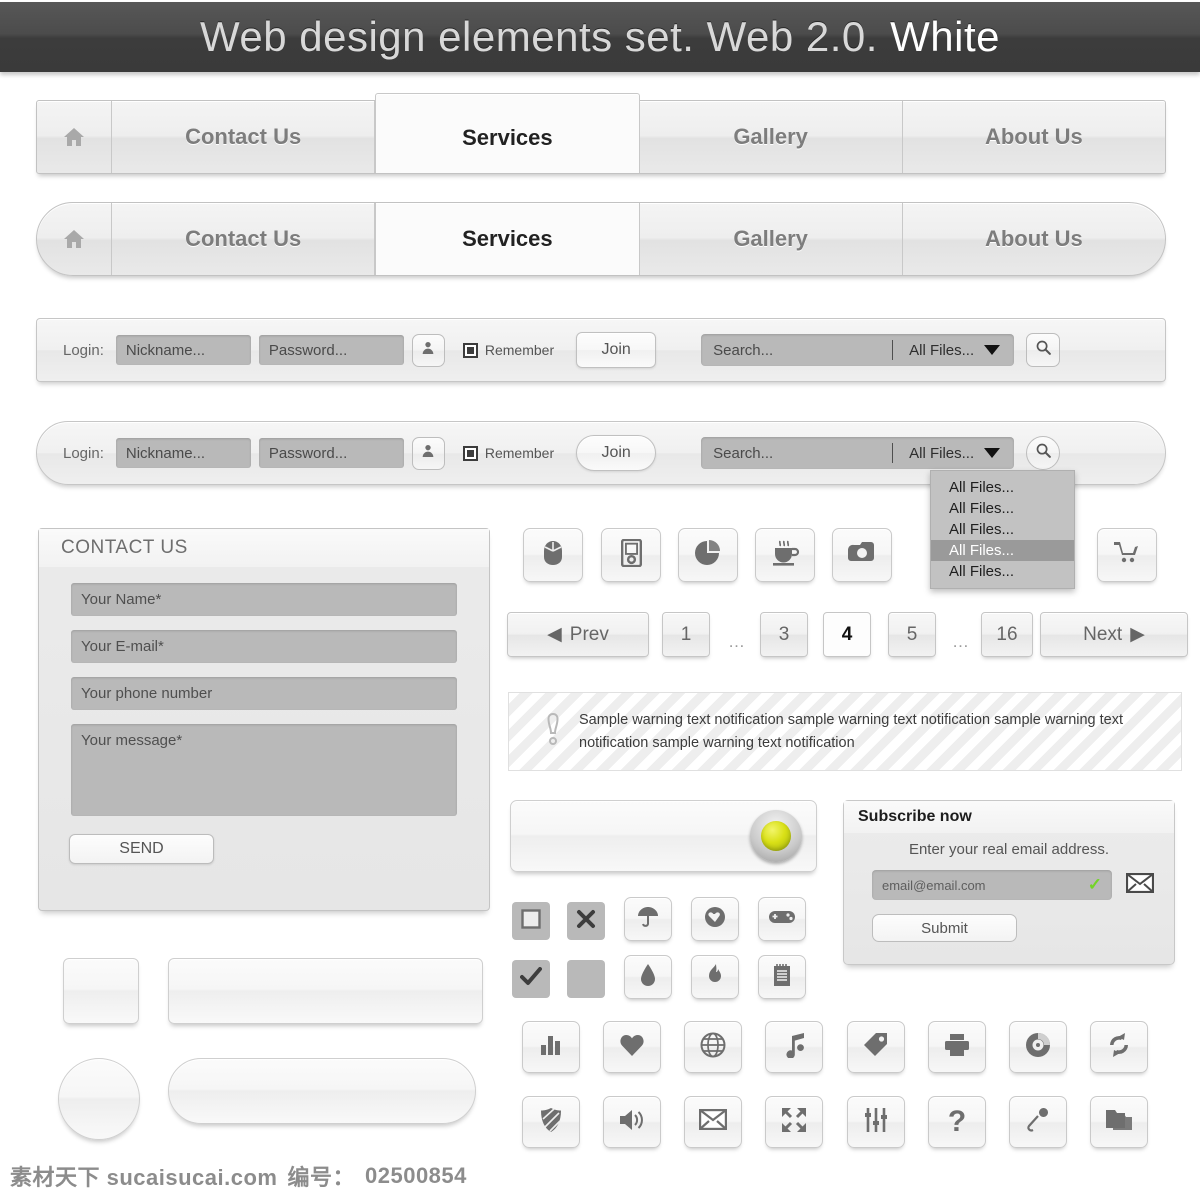  I want to click on cd-disc-icon-button, so click(1038, 1047).